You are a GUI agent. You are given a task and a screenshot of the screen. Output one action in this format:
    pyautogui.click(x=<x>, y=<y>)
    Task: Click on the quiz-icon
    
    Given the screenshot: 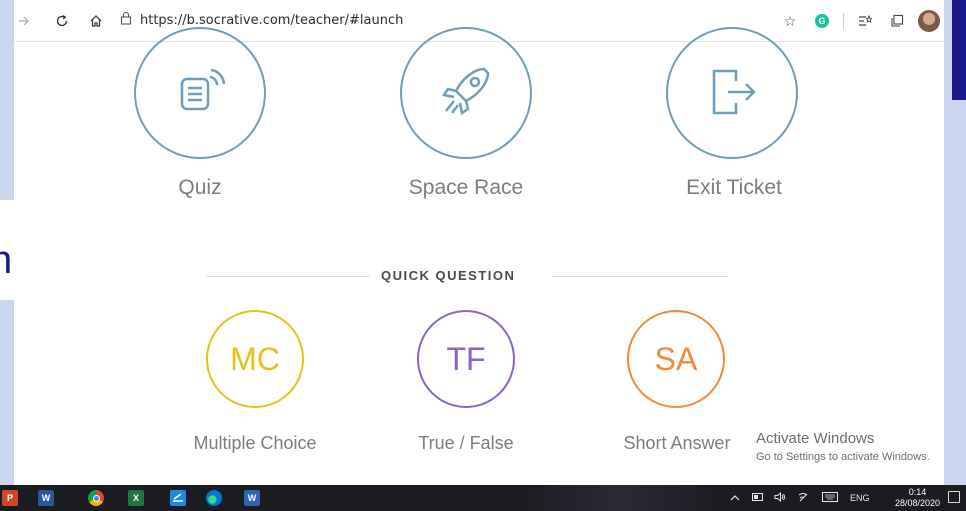 What is the action you would take?
    pyautogui.click(x=200, y=93)
    